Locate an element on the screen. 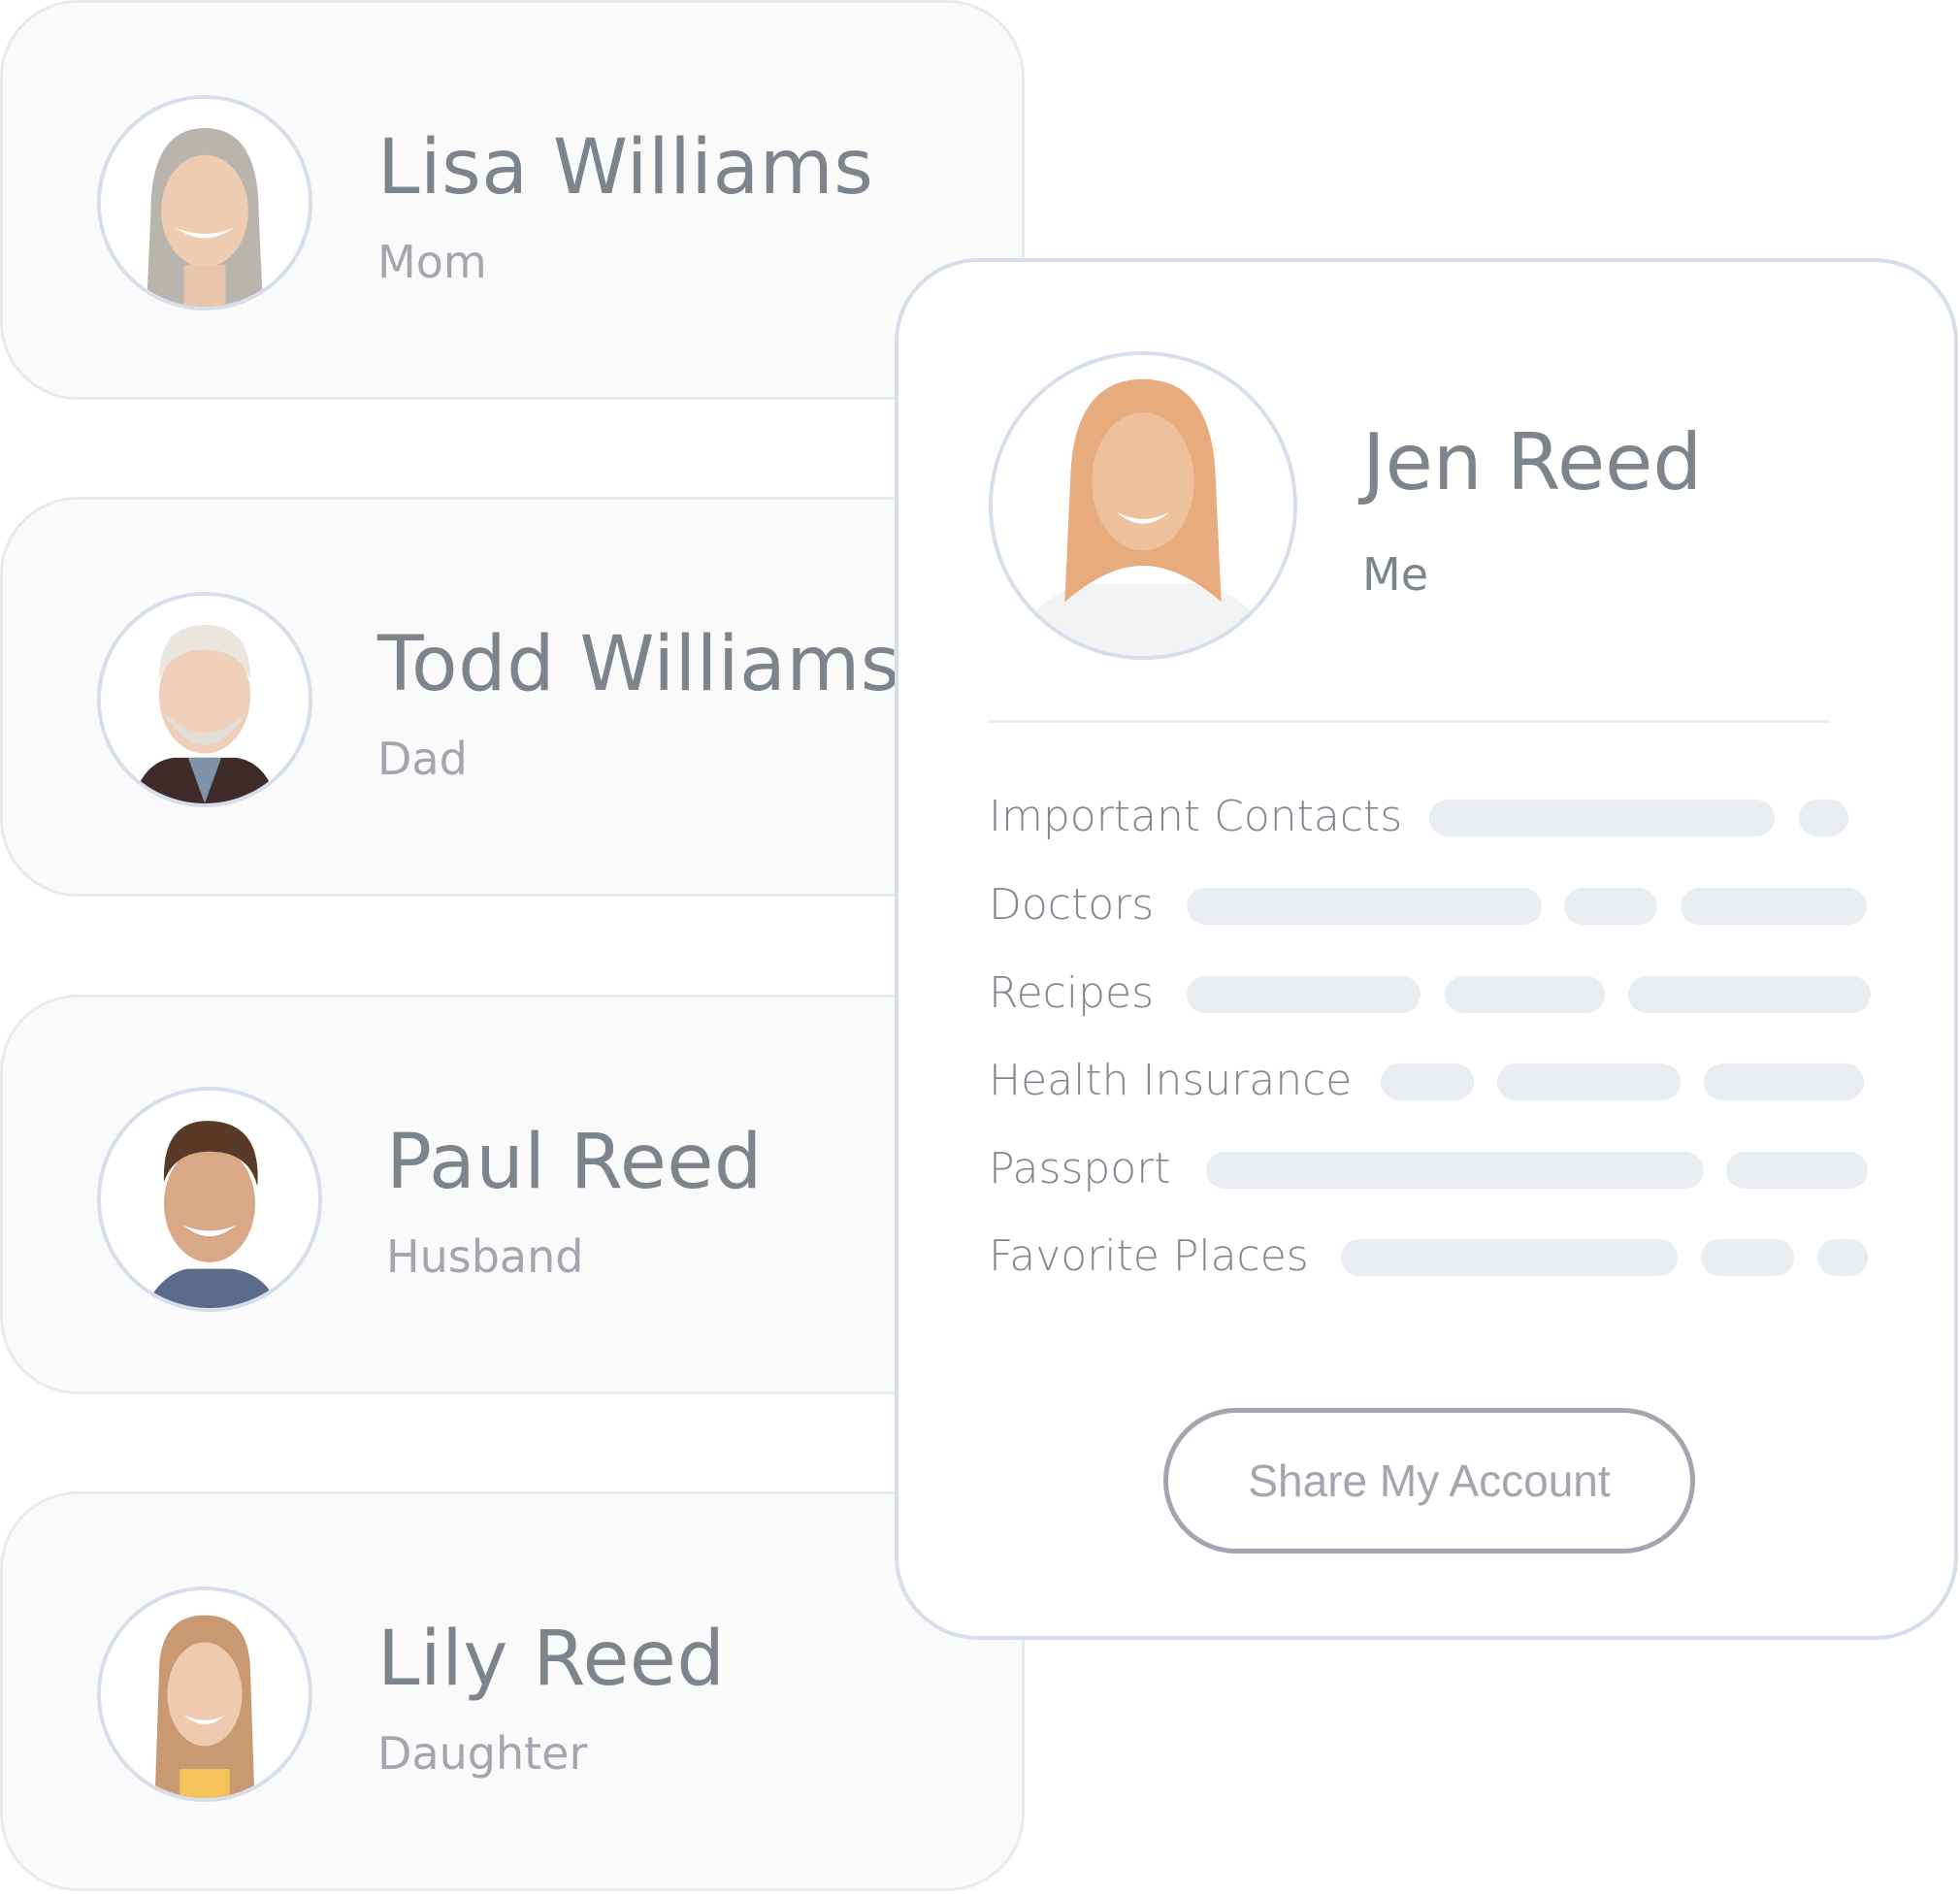 The height and width of the screenshot is (1897, 1960). member-relation: Daughter is located at coordinates (482, 1753).